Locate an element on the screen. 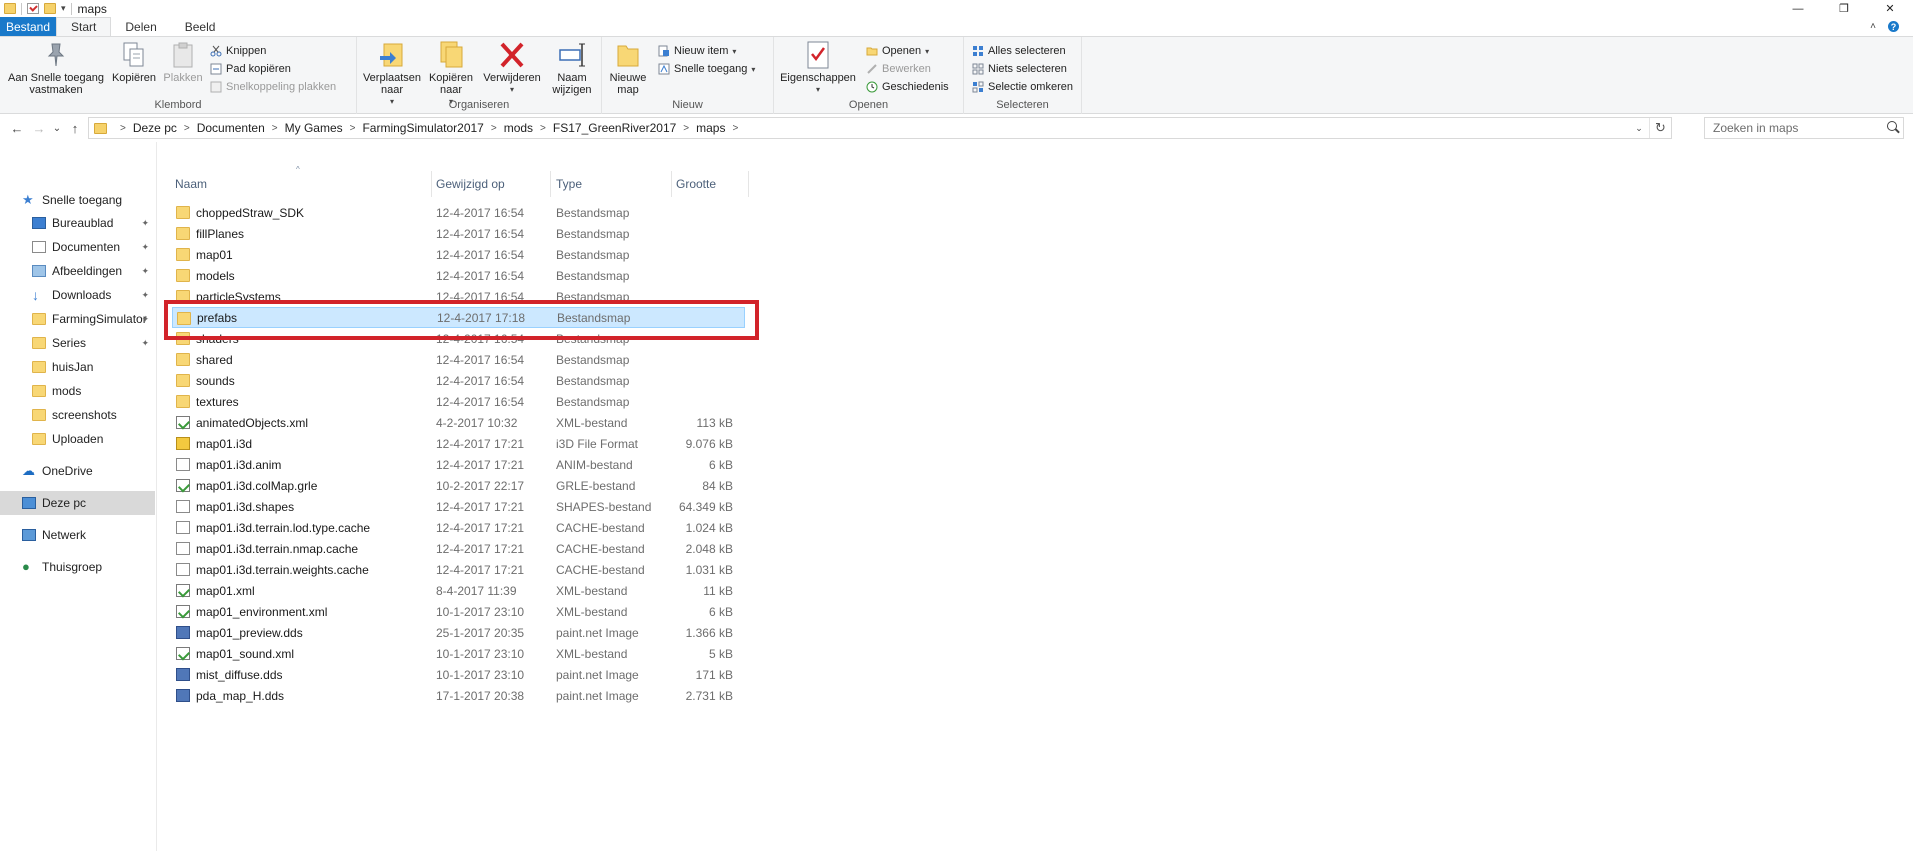 The width and height of the screenshot is (1913, 851). column-header-size: Grootte is located at coordinates (711, 184).